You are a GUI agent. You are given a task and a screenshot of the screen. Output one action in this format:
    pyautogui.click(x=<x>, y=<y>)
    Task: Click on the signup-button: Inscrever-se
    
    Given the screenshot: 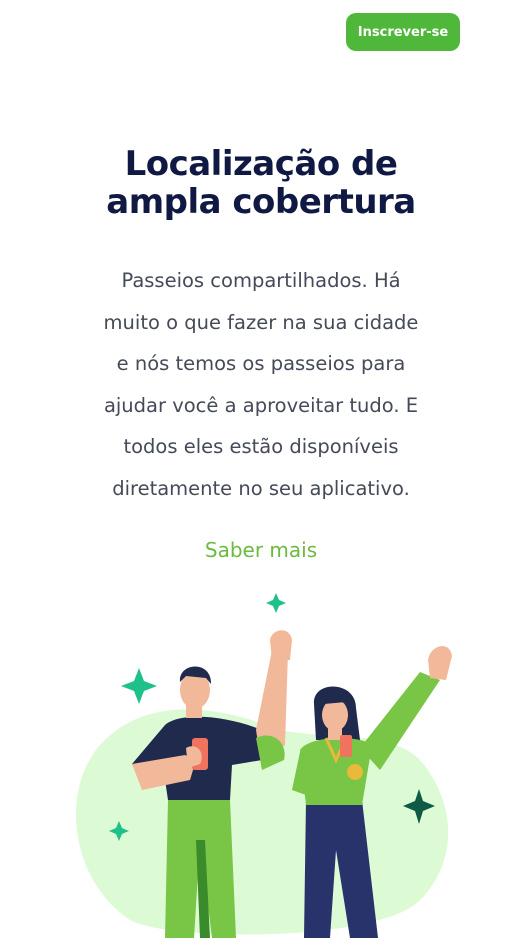 What is the action you would take?
    pyautogui.click(x=403, y=32)
    